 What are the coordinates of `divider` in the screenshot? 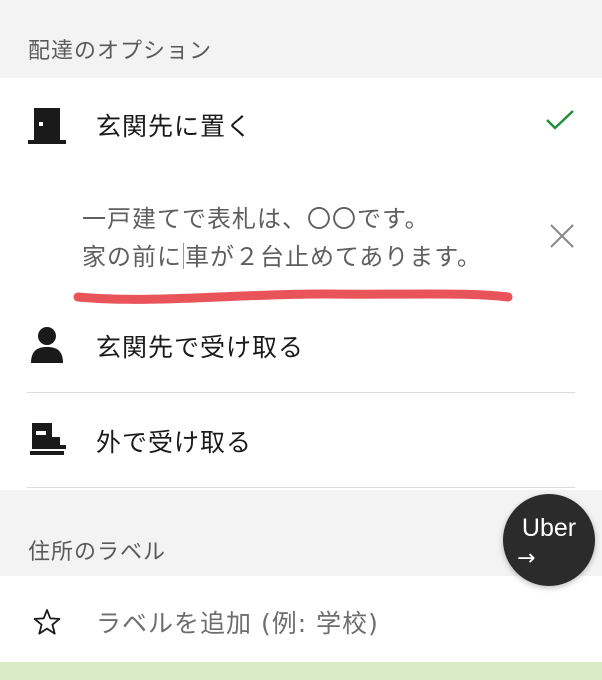 It's located at (301, 487).